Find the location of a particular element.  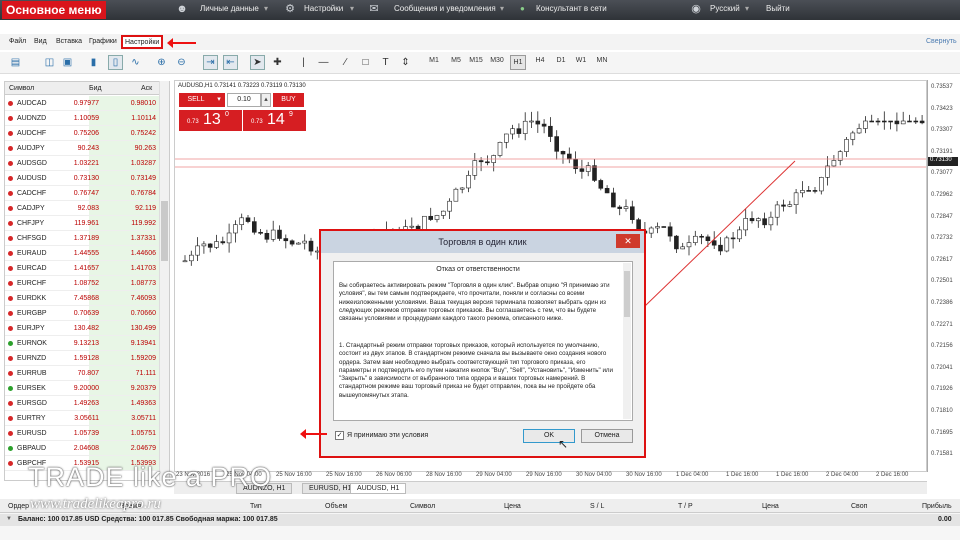

text-icon: T is located at coordinates (385, 62).